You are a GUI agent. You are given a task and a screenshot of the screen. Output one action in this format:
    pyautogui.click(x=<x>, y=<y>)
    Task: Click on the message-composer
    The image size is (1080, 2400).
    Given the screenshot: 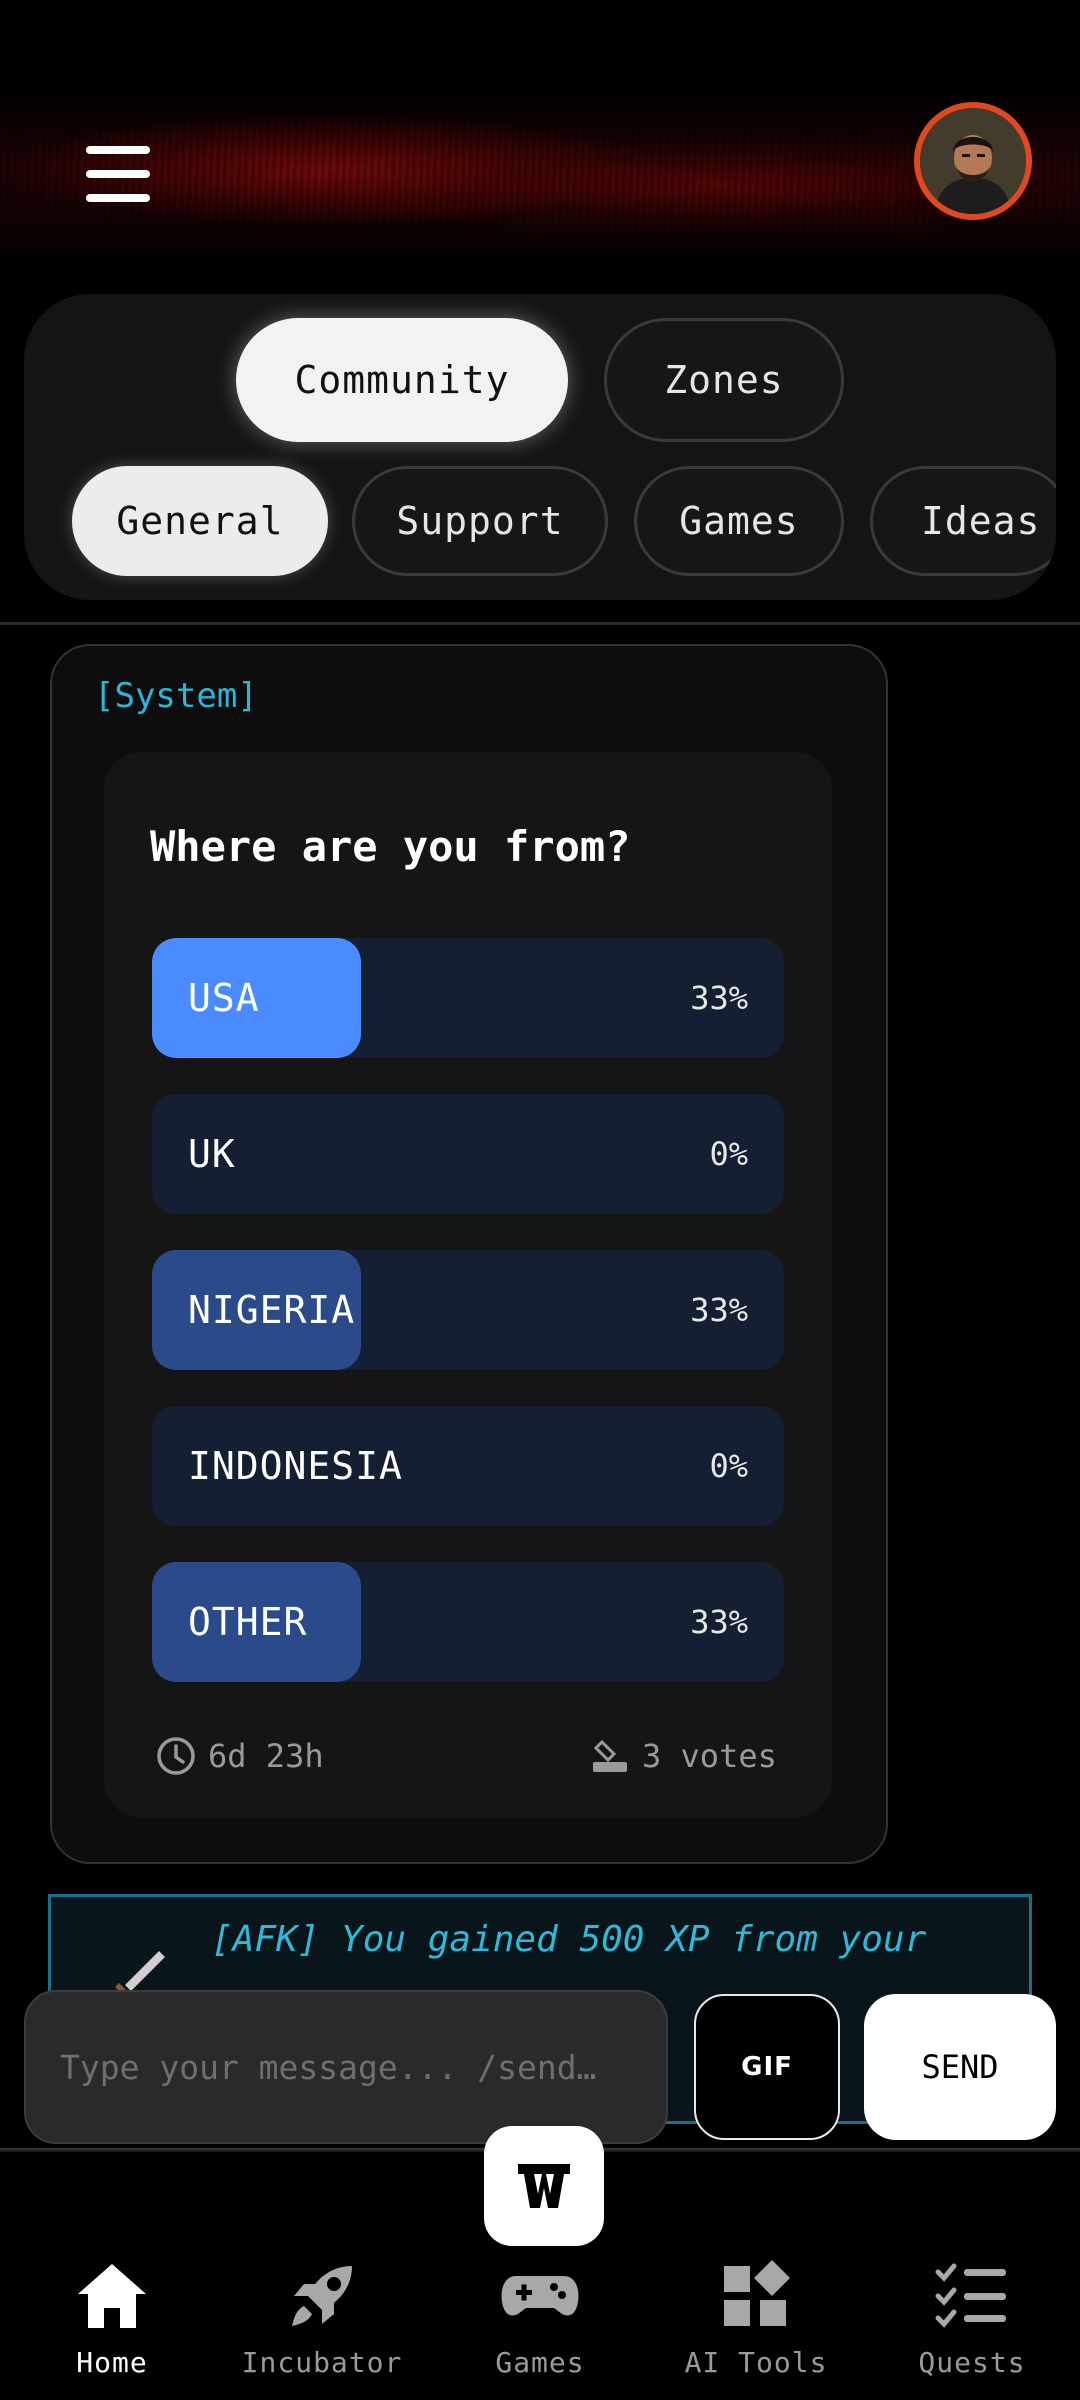 What is the action you would take?
    pyautogui.click(x=346, y=2067)
    